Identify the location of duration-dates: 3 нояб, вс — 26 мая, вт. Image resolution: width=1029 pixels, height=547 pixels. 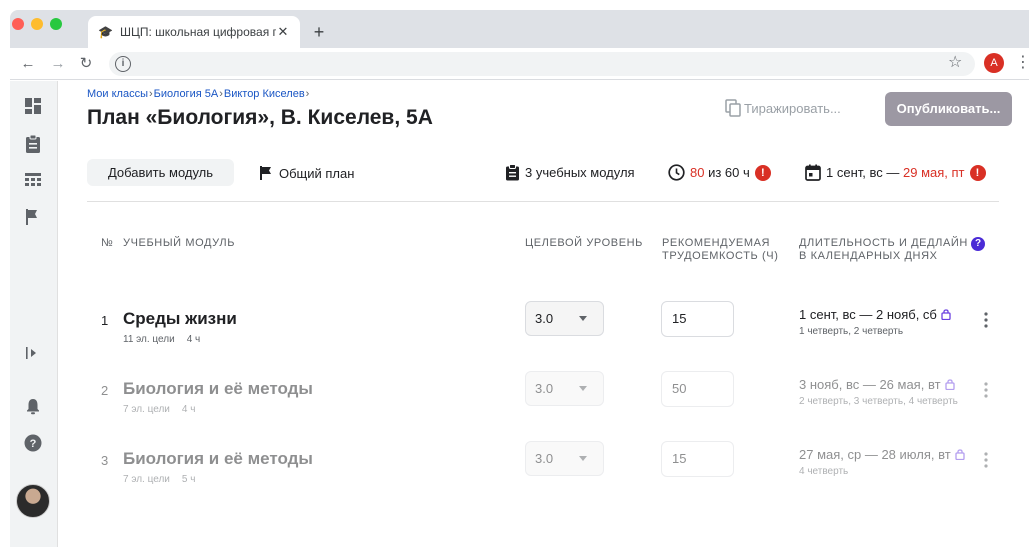
(877, 384).